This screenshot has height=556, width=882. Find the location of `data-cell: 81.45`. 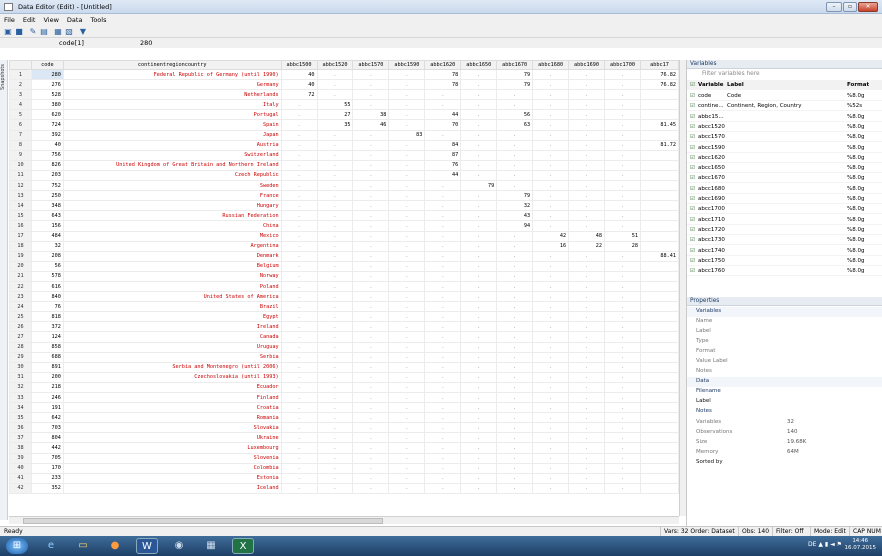

data-cell: 81.45 is located at coordinates (659, 125).